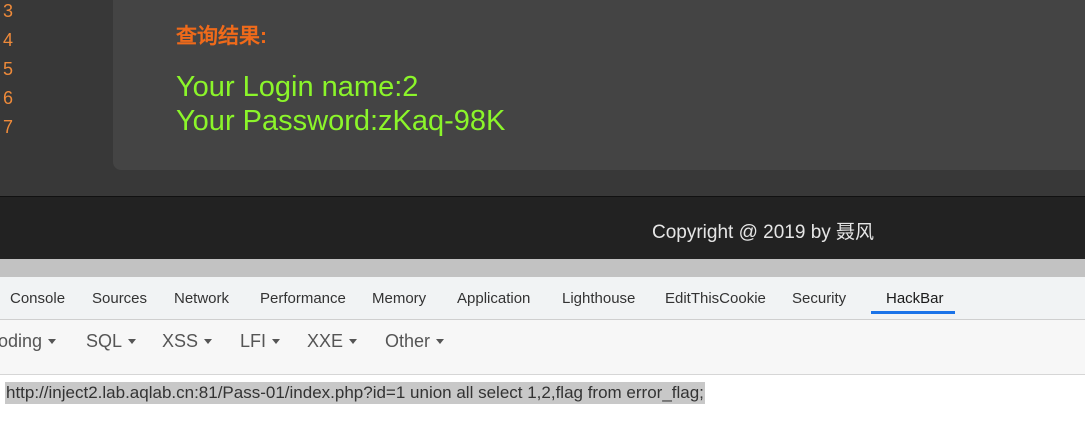 This screenshot has width=1085, height=448. What do you see at coordinates (913, 312) in the screenshot?
I see `active-tab-indicator` at bounding box center [913, 312].